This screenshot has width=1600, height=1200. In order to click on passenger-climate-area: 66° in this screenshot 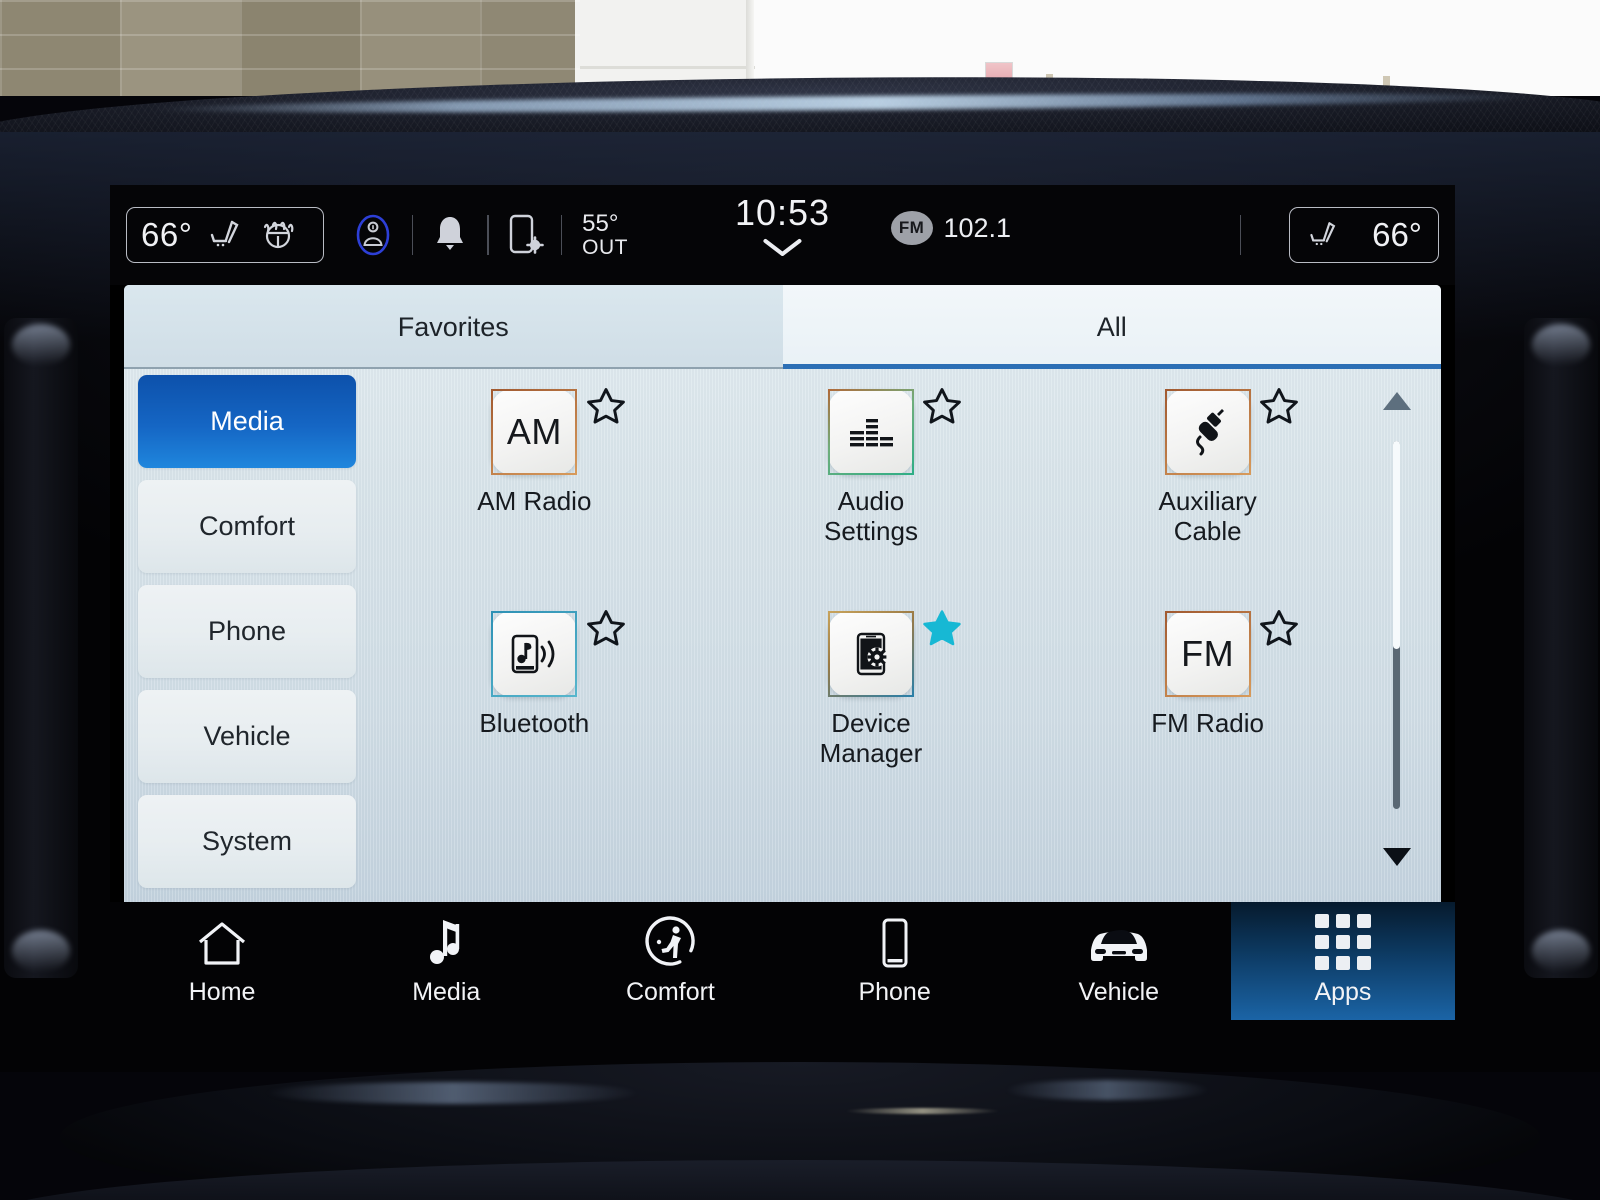, I will do `click(1331, 235)`.